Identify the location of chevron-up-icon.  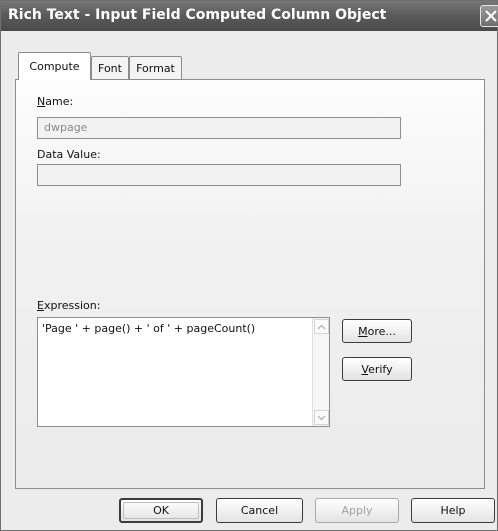
(321, 326).